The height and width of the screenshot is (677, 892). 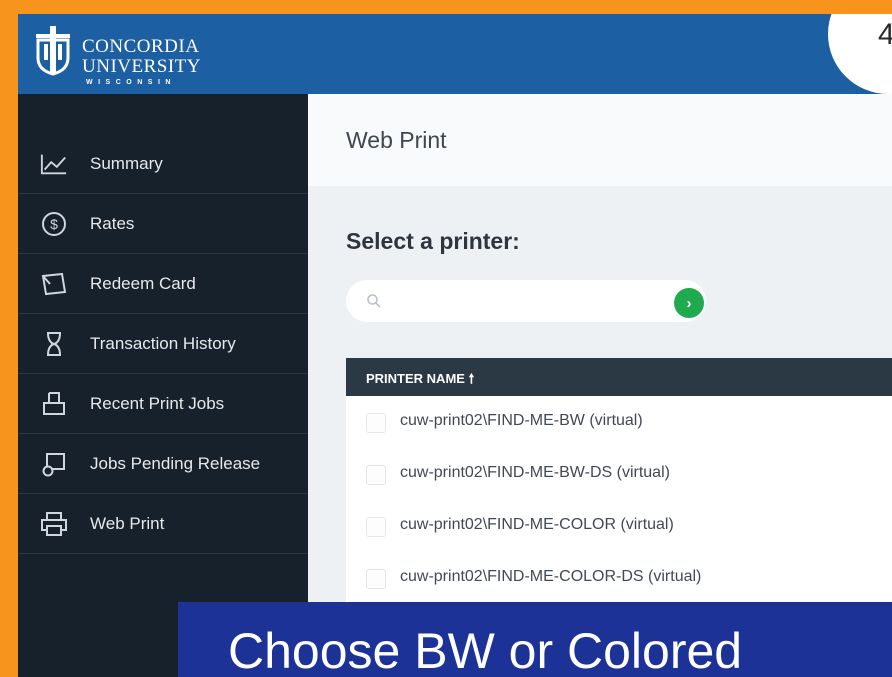 I want to click on card-icon, so click(x=54, y=284).